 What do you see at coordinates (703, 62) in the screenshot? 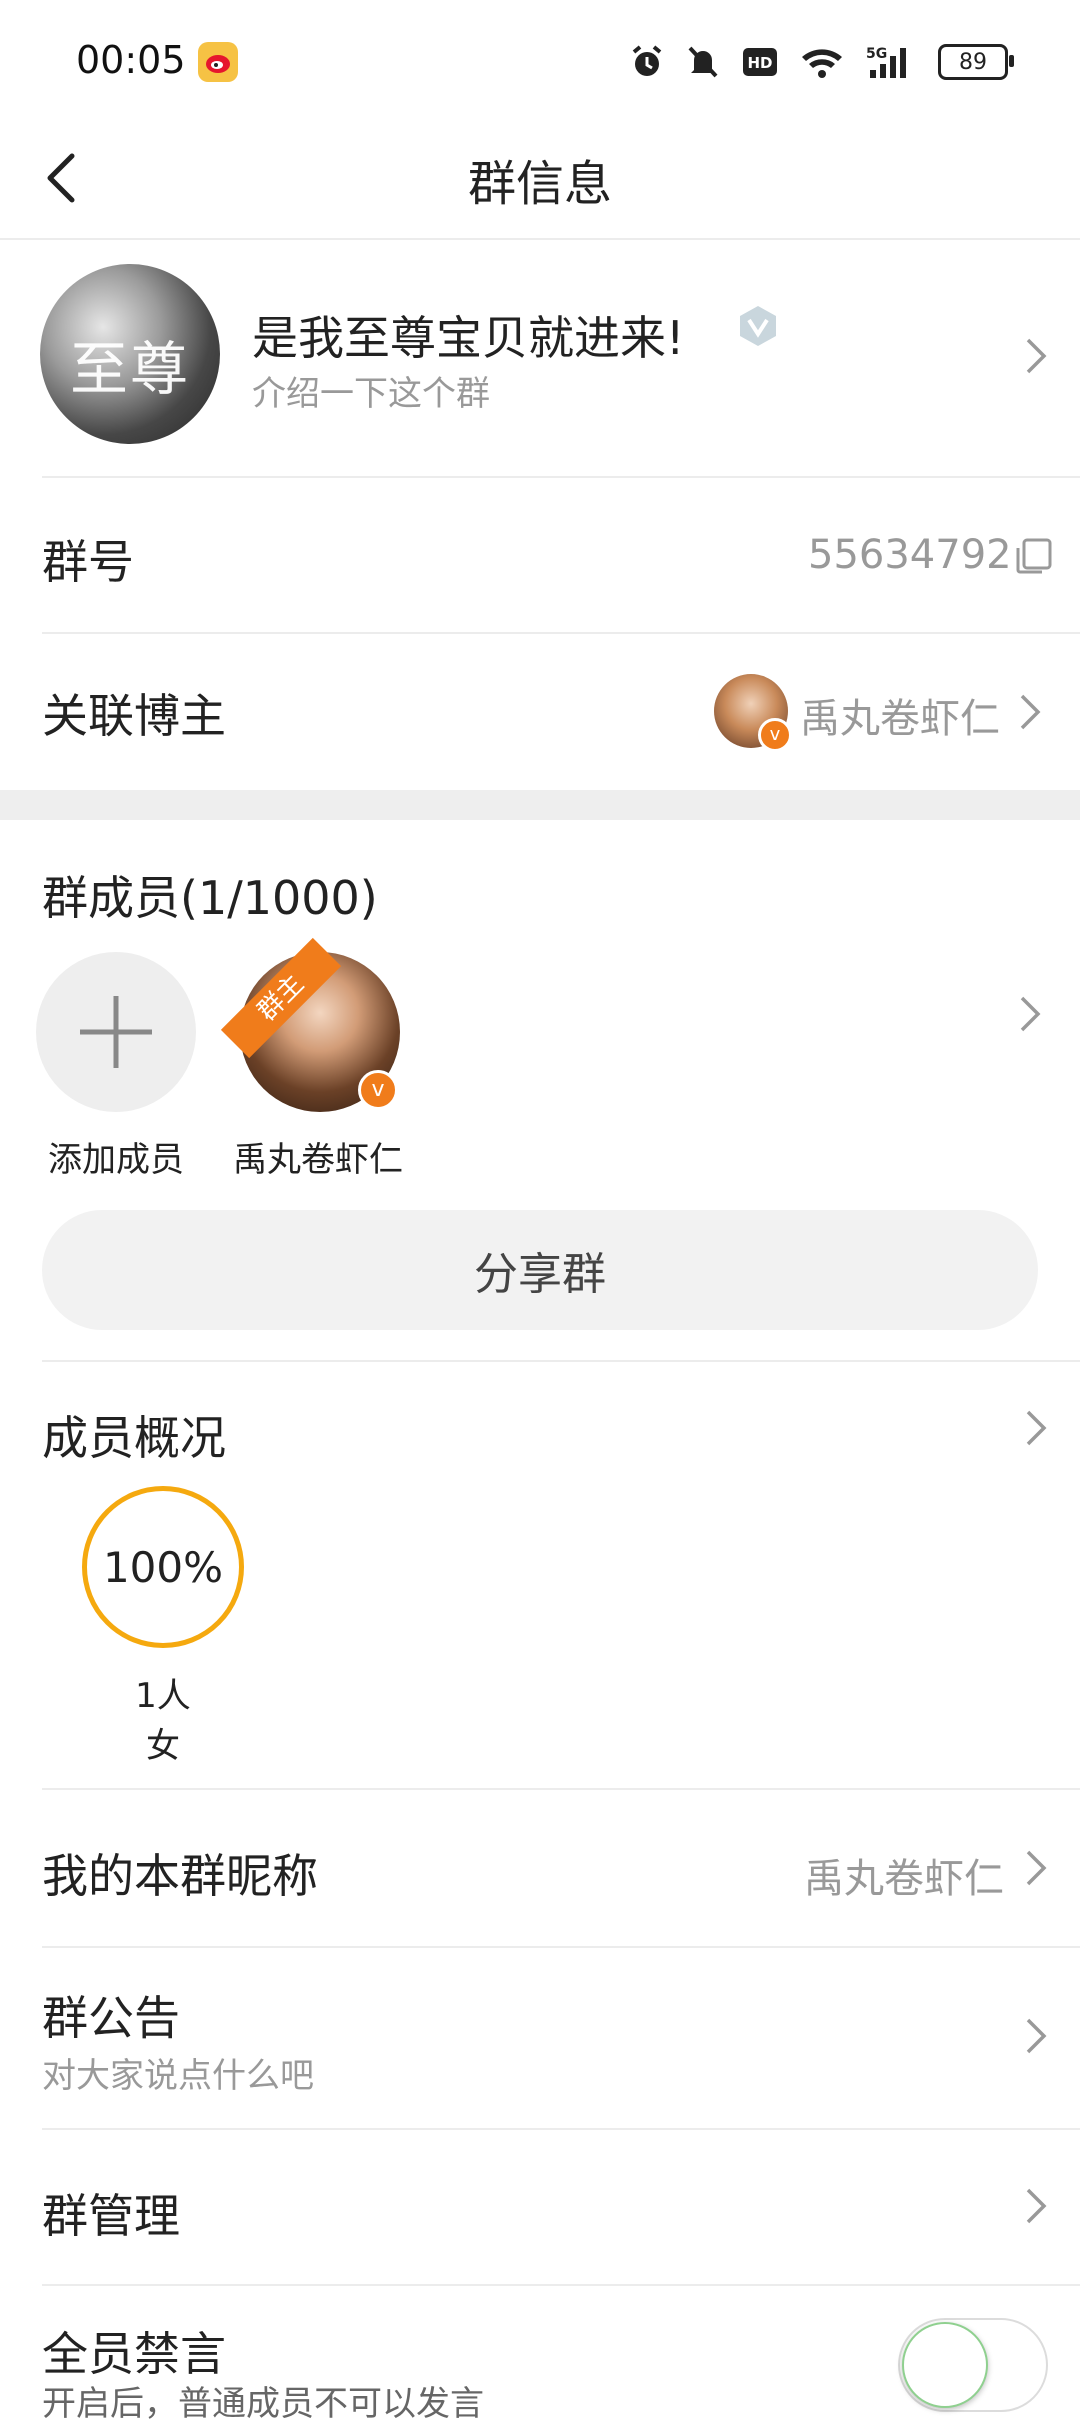
I see `mute-icon` at bounding box center [703, 62].